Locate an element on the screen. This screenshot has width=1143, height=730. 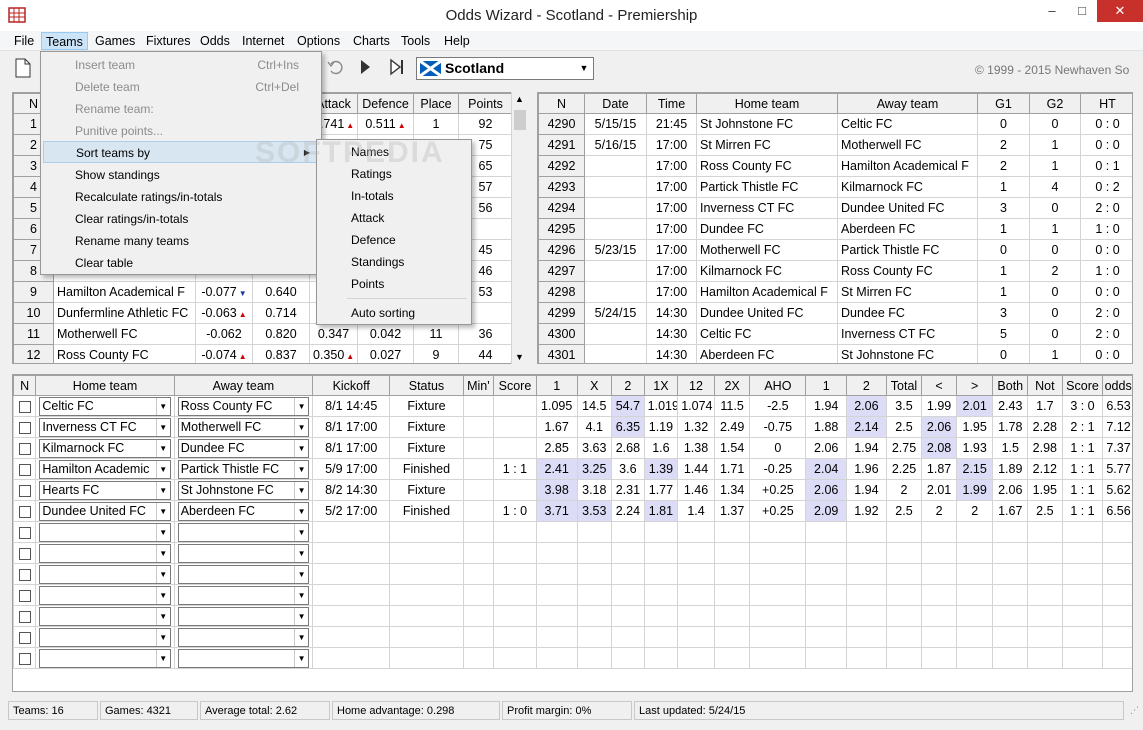
game-cell: Ross County FC is located at coordinates (907, 271).